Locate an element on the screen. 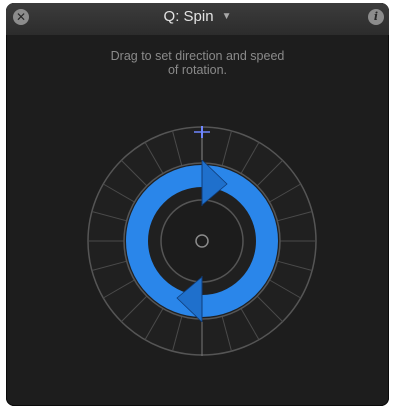 This screenshot has width=395, height=412. hud-titlebar: ✕ Q: Spin ▼ i is located at coordinates (197, 19).